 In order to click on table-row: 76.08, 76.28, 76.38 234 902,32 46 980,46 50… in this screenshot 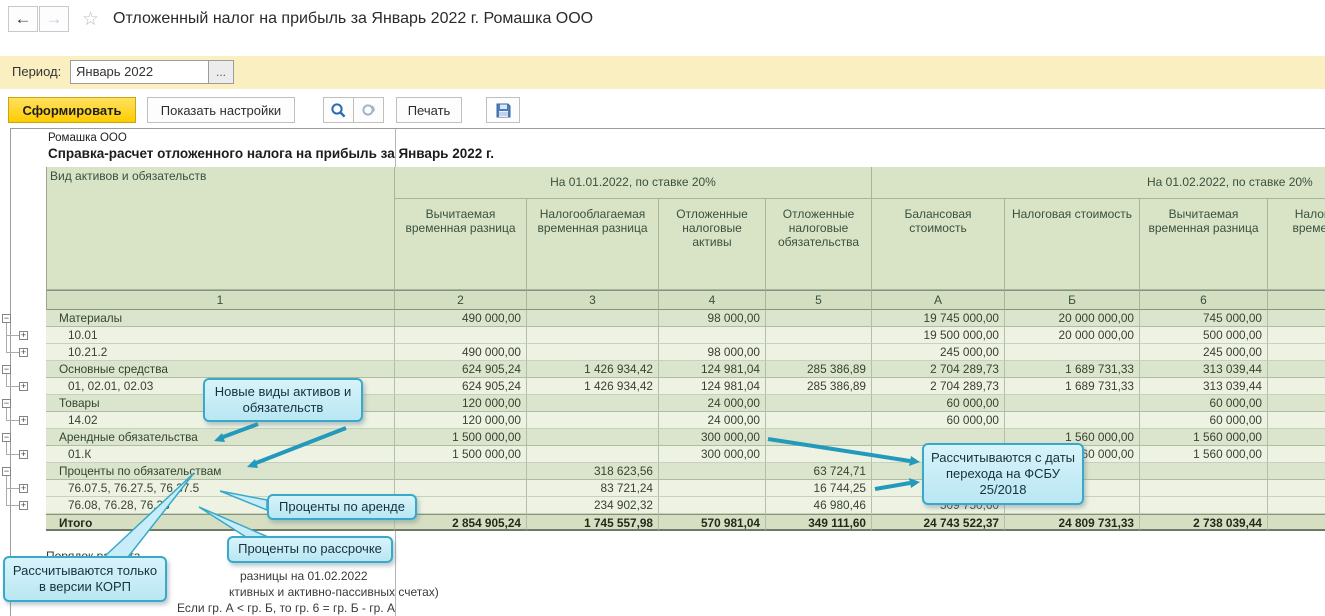, I will do `click(685, 505)`.